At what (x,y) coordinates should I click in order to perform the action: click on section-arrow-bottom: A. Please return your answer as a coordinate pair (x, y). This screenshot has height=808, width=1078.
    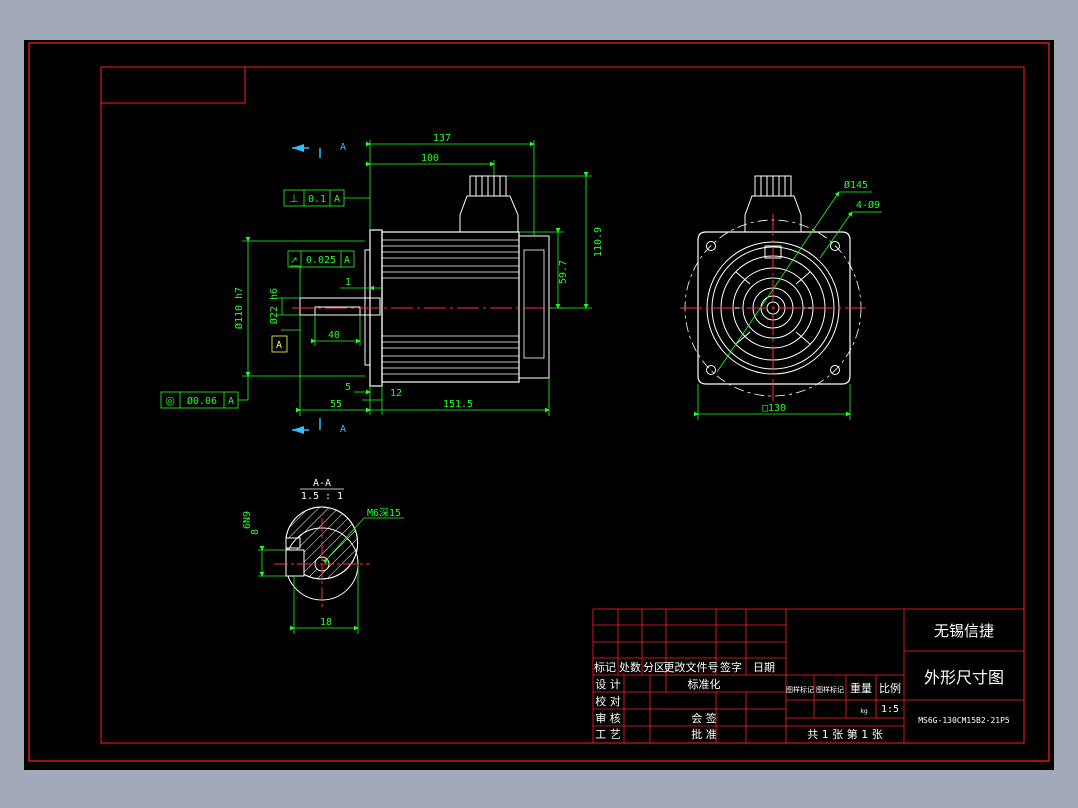
    Looking at the image, I should click on (319, 426).